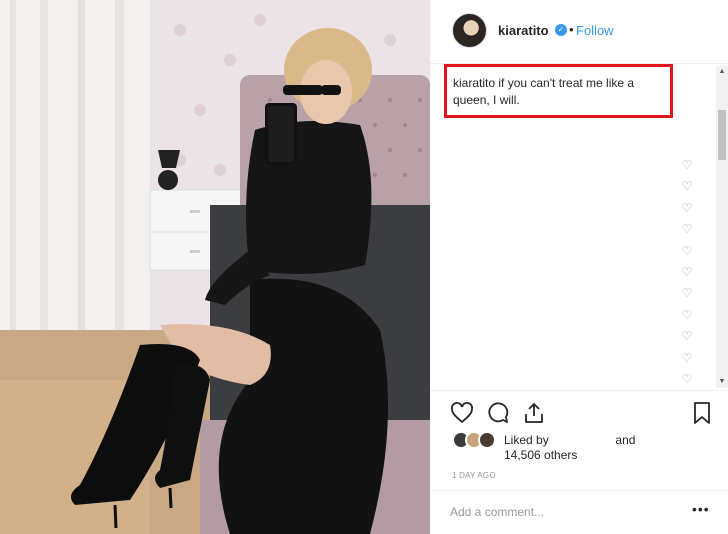 The width and height of the screenshot is (728, 534). Describe the element at coordinates (469, 30) in the screenshot. I see `user-avatar` at that location.